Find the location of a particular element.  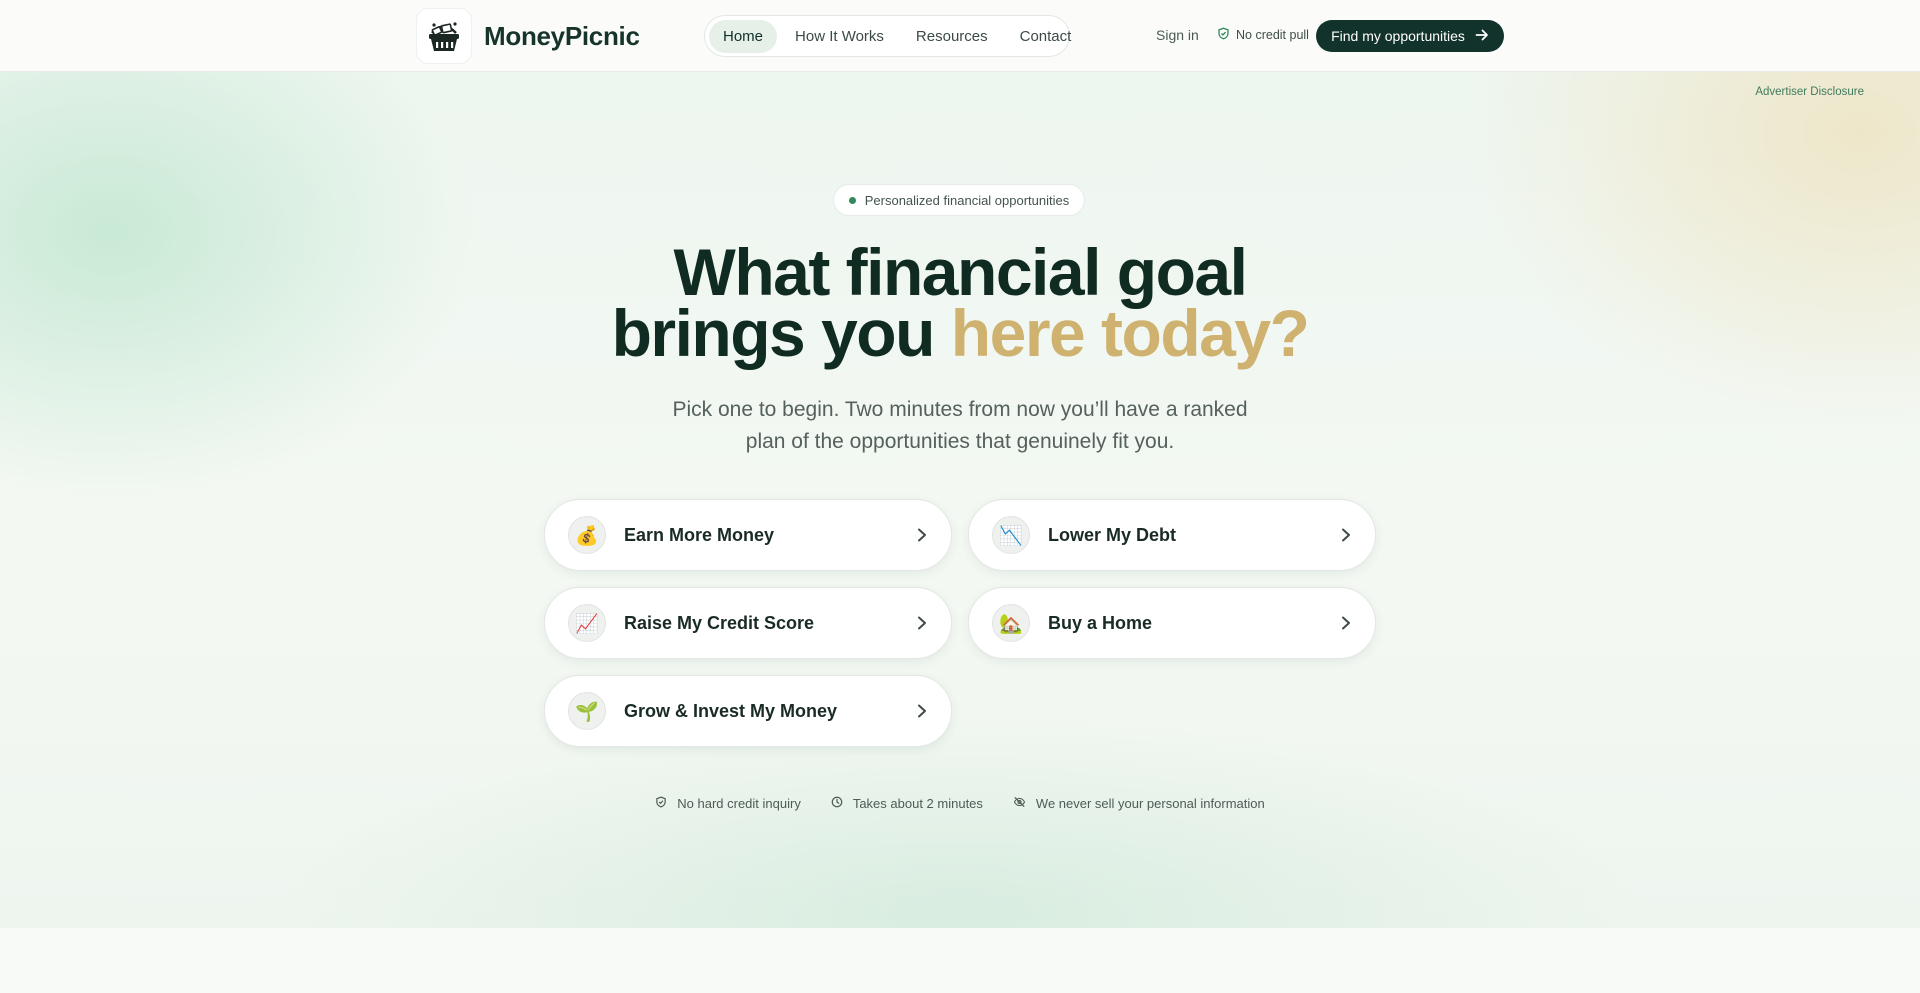

cta-label: Find my opportunities is located at coordinates (1398, 36).